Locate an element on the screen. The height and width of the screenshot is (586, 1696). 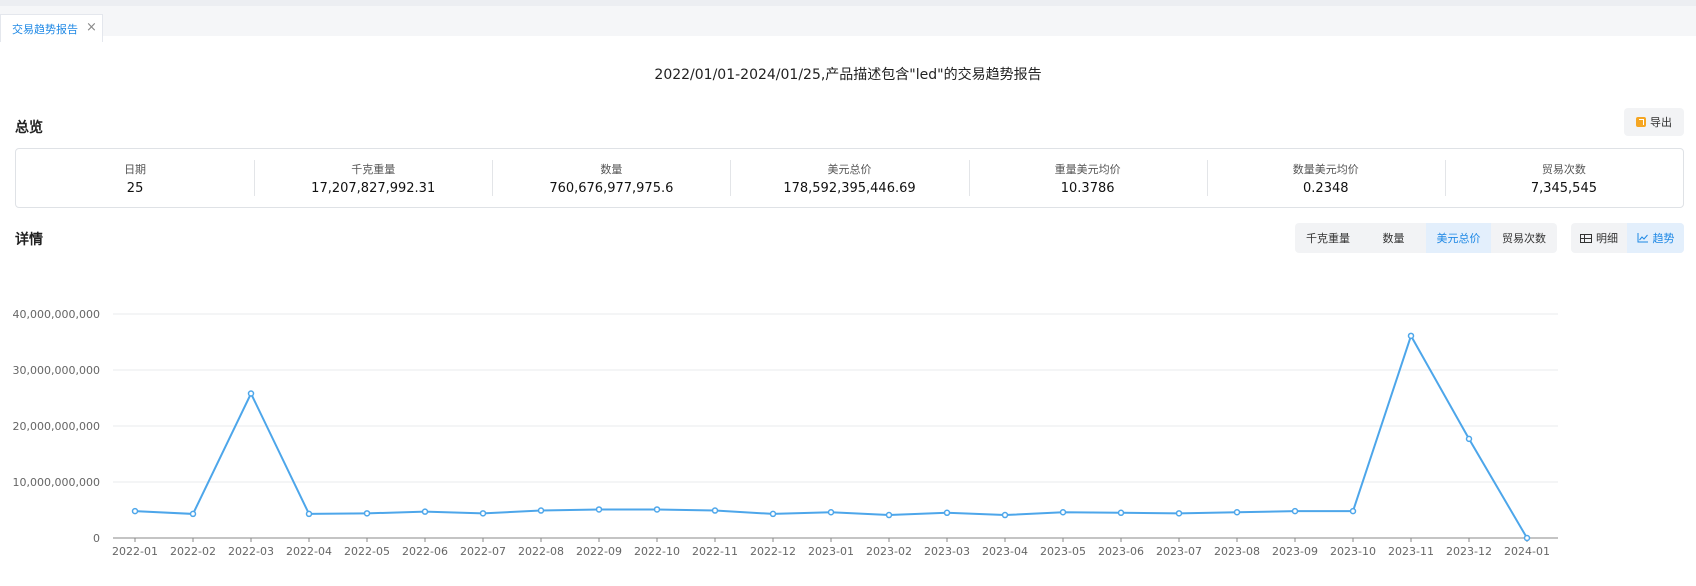
x-tick-label: 2023-01 is located at coordinates (831, 551).